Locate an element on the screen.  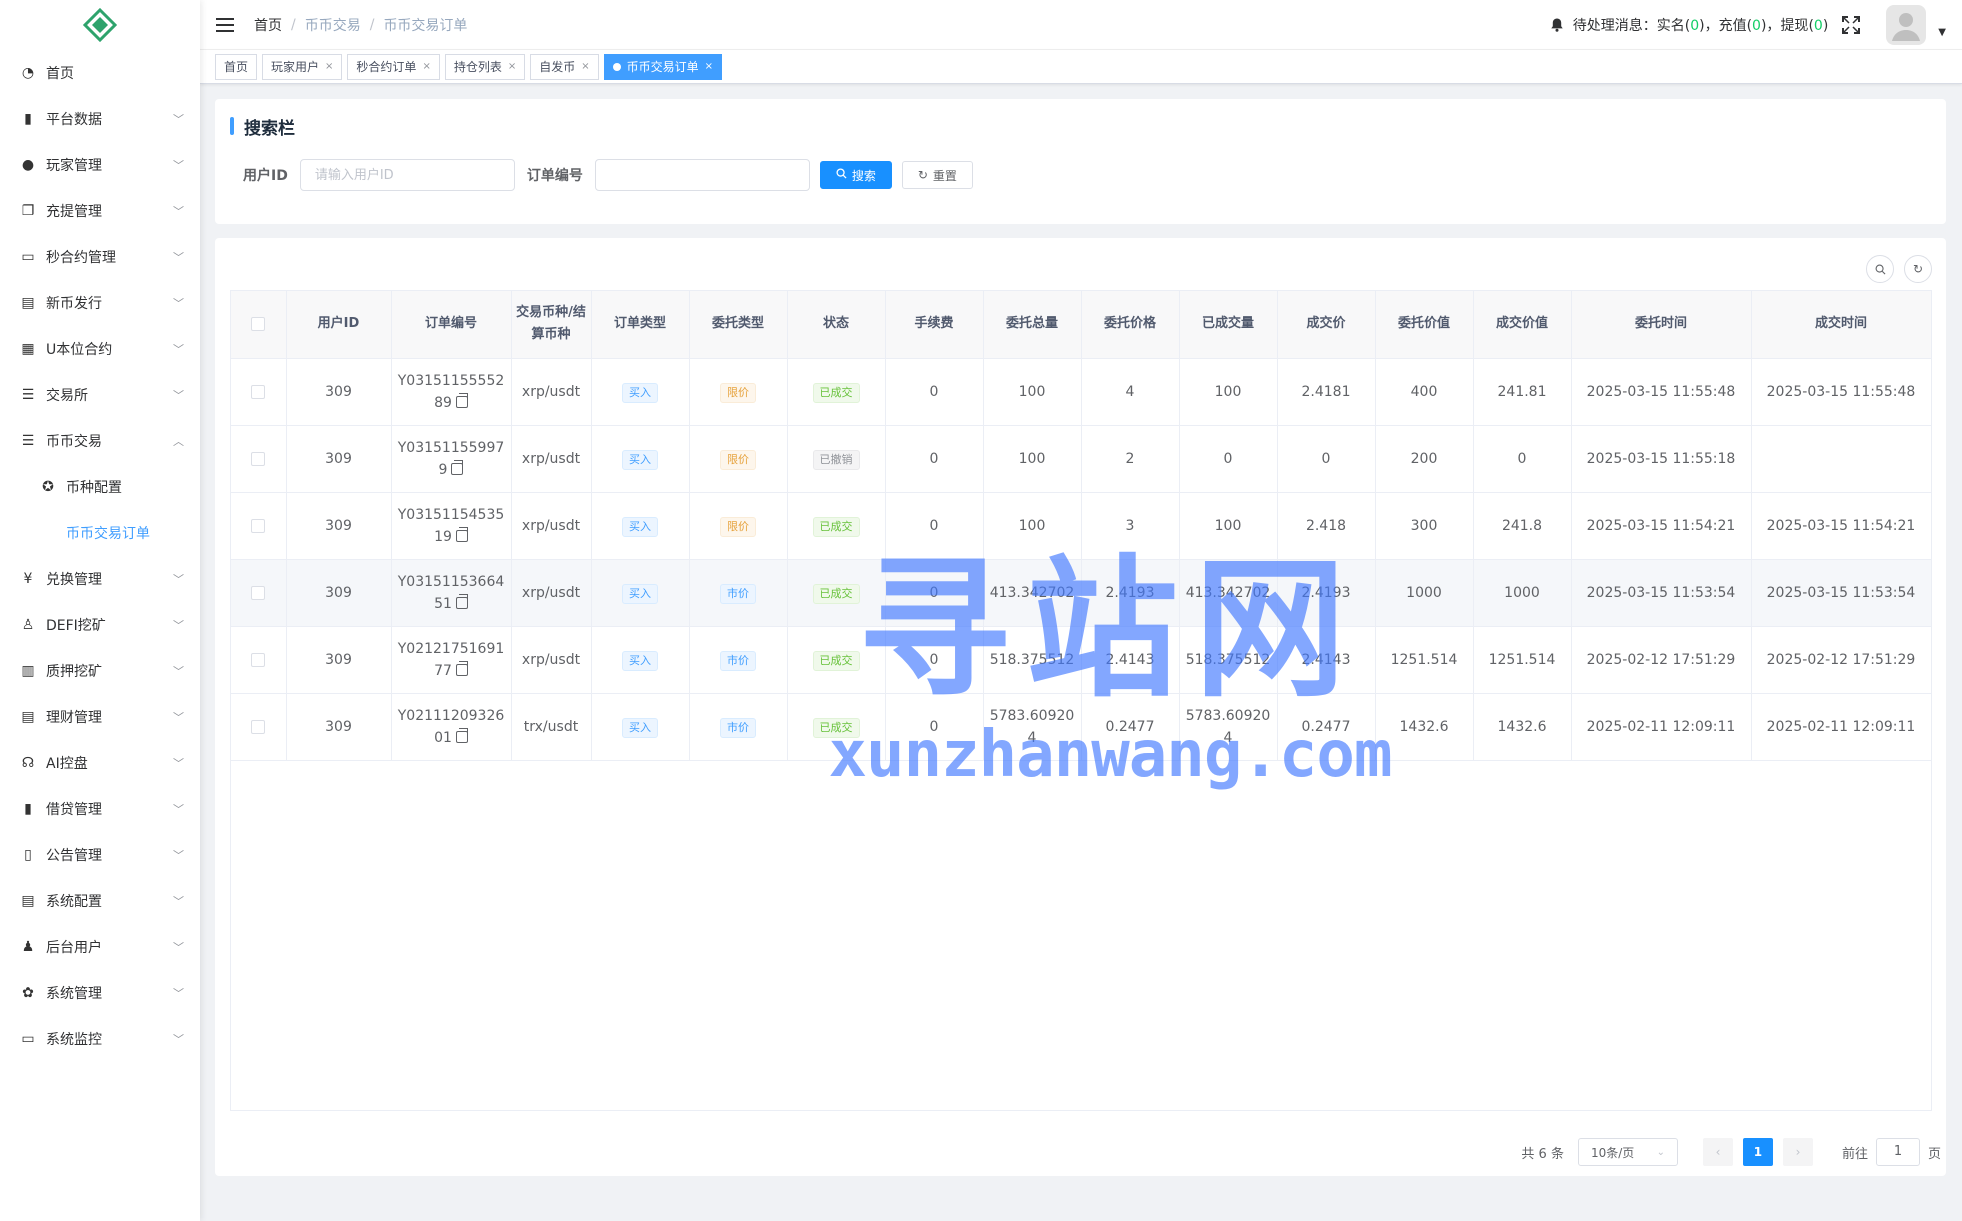
sidebar-item: ☰ 币币交易 ︿ is located at coordinates (100, 441).